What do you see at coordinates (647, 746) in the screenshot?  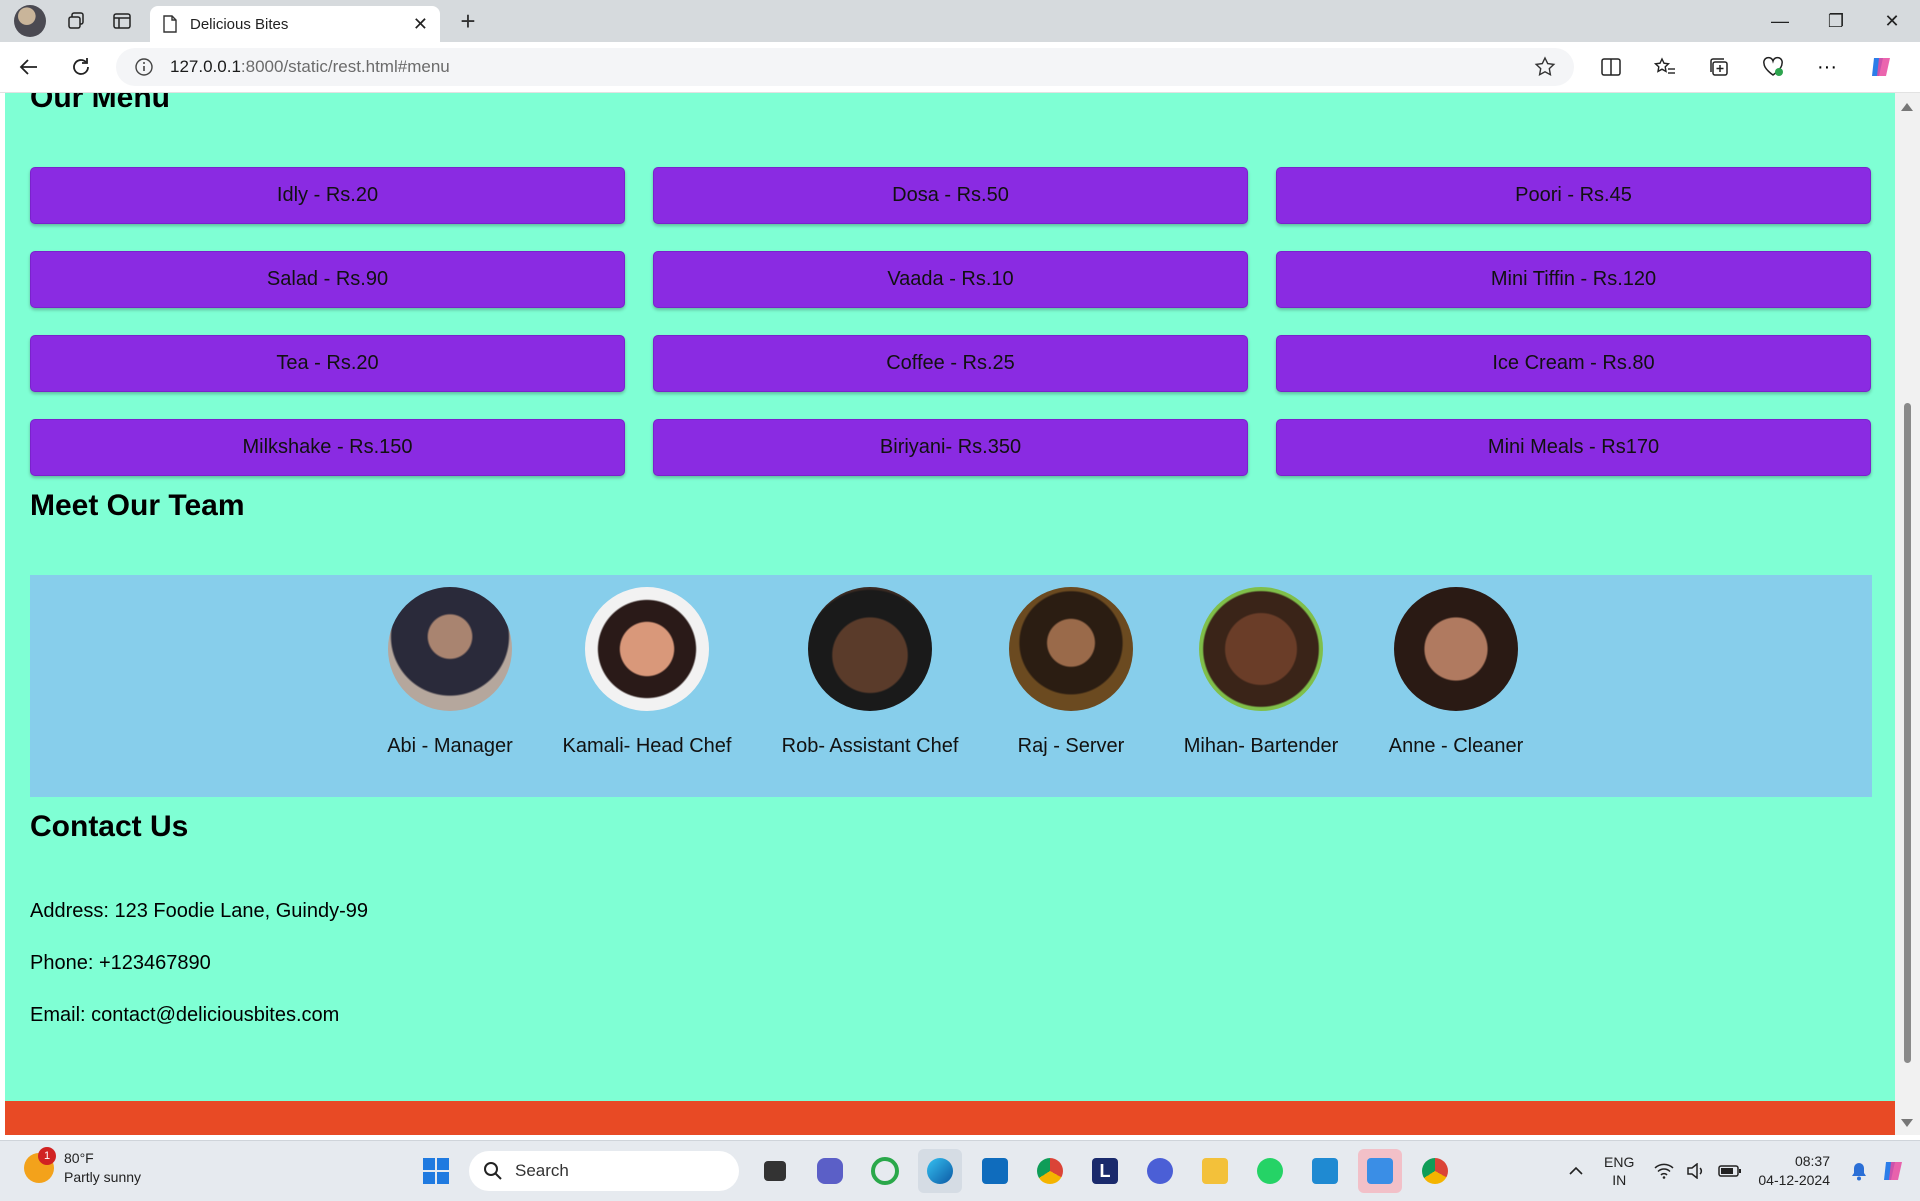 I see `member-role: Kamali- Head Chef` at bounding box center [647, 746].